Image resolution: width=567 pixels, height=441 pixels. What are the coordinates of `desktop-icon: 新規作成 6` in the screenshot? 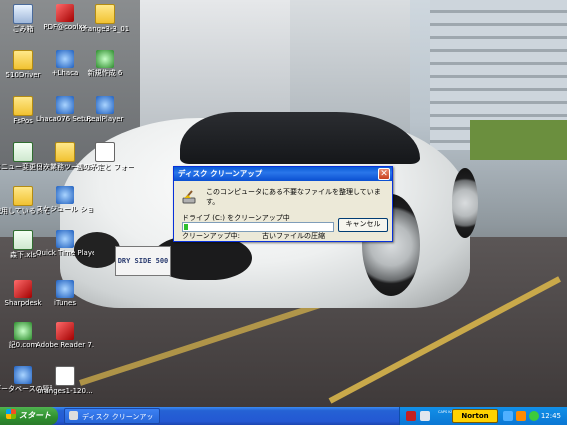 It's located at (105, 63).